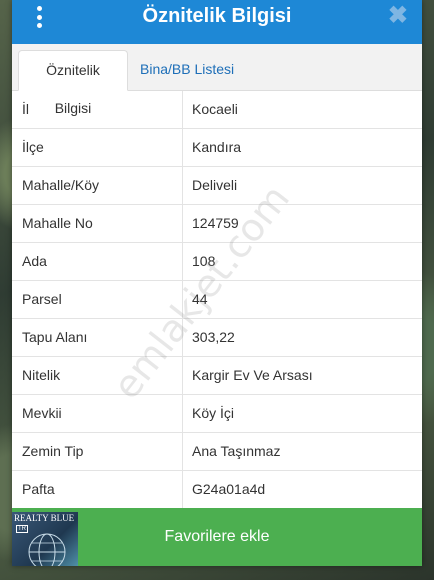 The image size is (434, 580). I want to click on attribute-value: 44, so click(200, 299).